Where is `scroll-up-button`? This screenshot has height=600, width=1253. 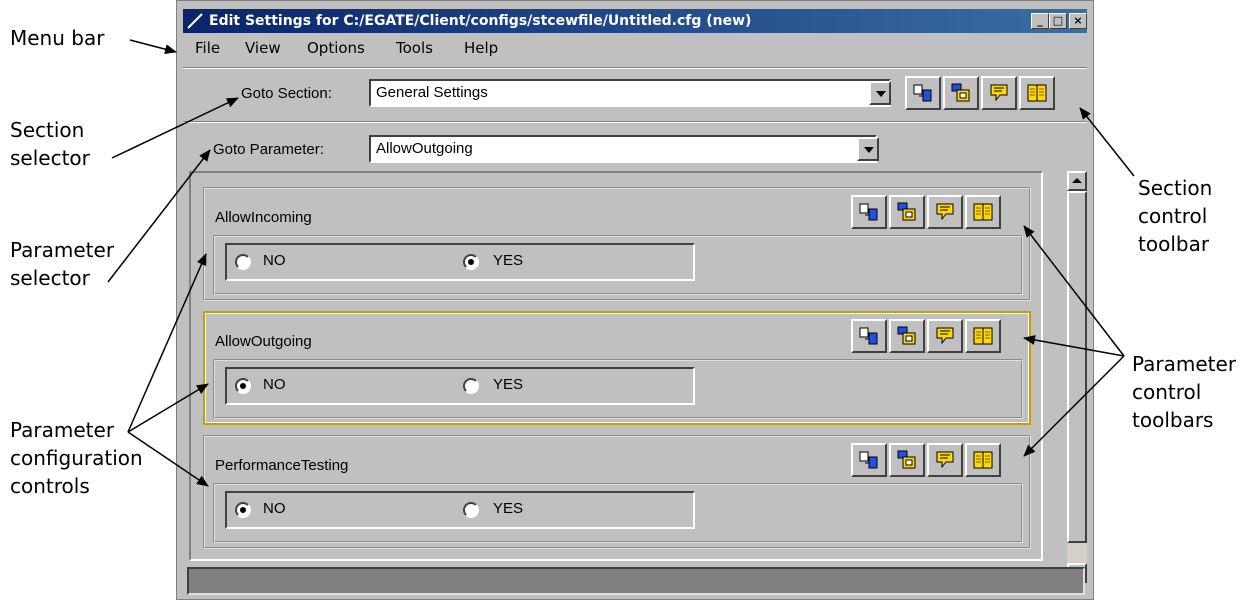
scroll-up-button is located at coordinates (1077, 181).